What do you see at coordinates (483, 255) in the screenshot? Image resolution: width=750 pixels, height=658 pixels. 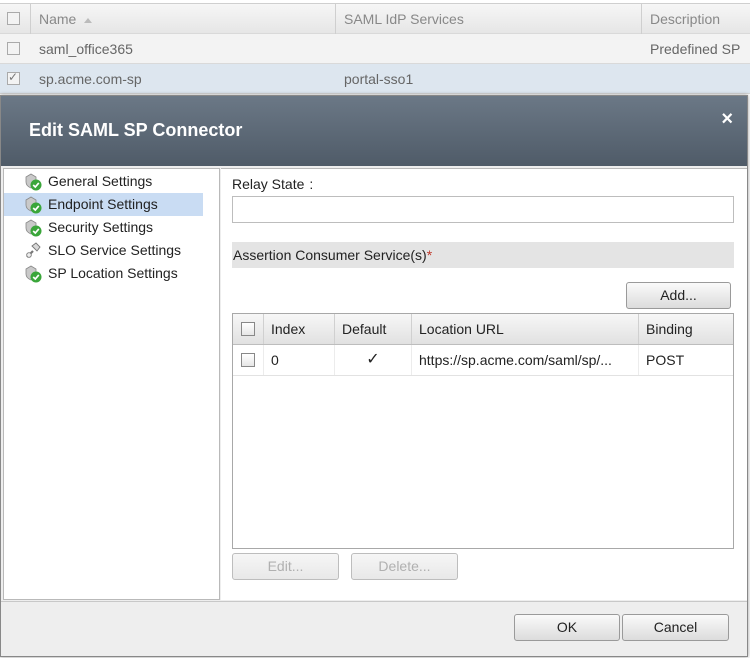 I see `acs-section-header: Assertion Consumer Service(s)*` at bounding box center [483, 255].